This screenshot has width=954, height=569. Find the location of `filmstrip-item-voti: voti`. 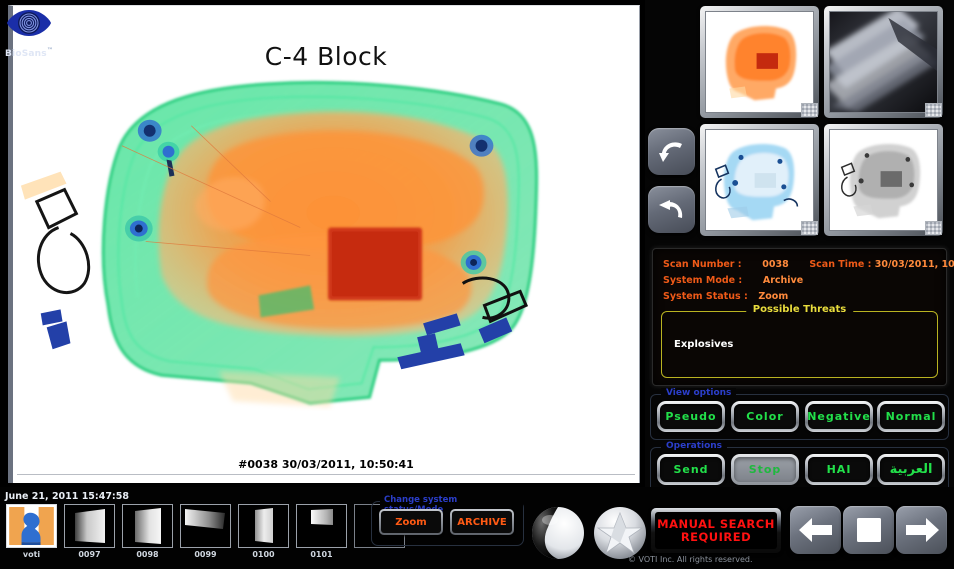

filmstrip-item-voti: voti is located at coordinates (31, 531).